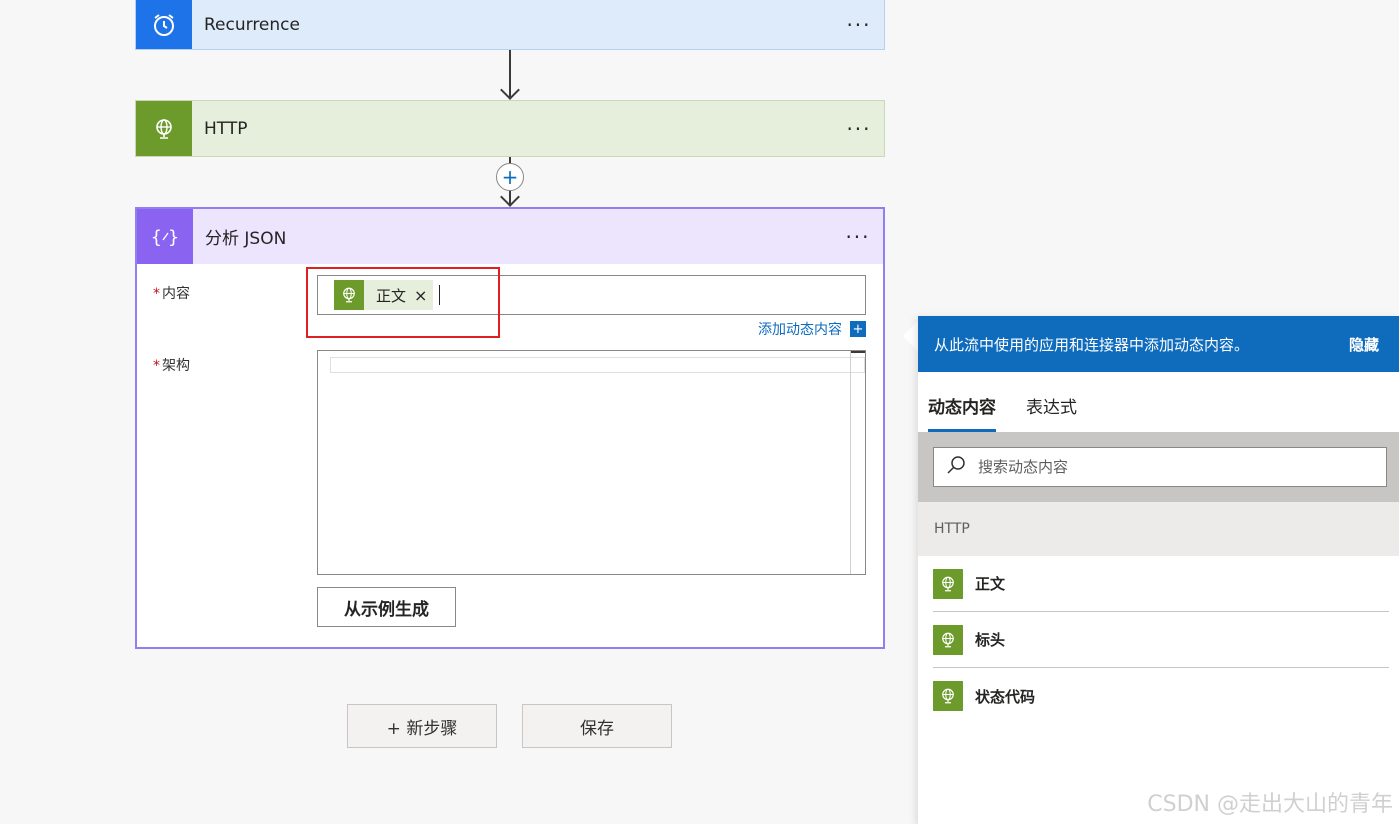 The width and height of the screenshot is (1399, 824). What do you see at coordinates (859, 25) in the screenshot?
I see `recurrence-more-button: ···` at bounding box center [859, 25].